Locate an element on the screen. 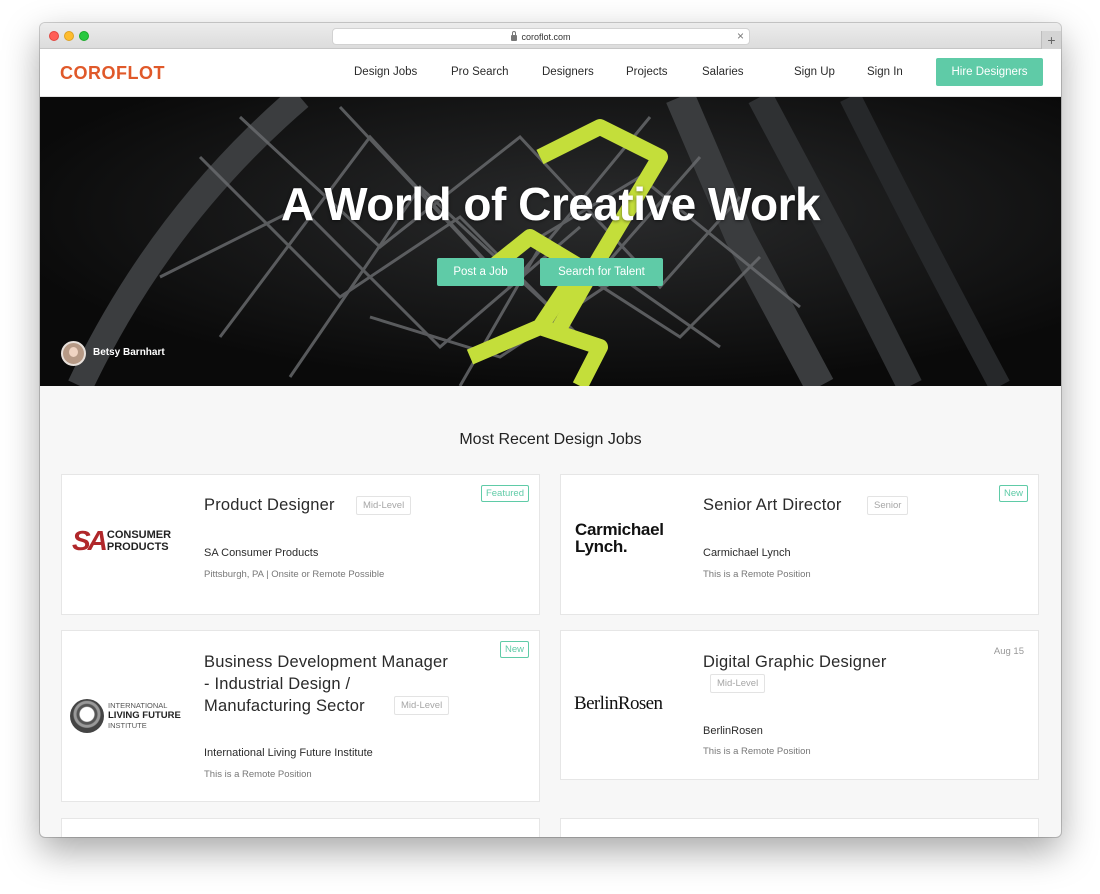 This screenshot has height=894, width=1100. address-bar: coroflot.com × is located at coordinates (541, 36).